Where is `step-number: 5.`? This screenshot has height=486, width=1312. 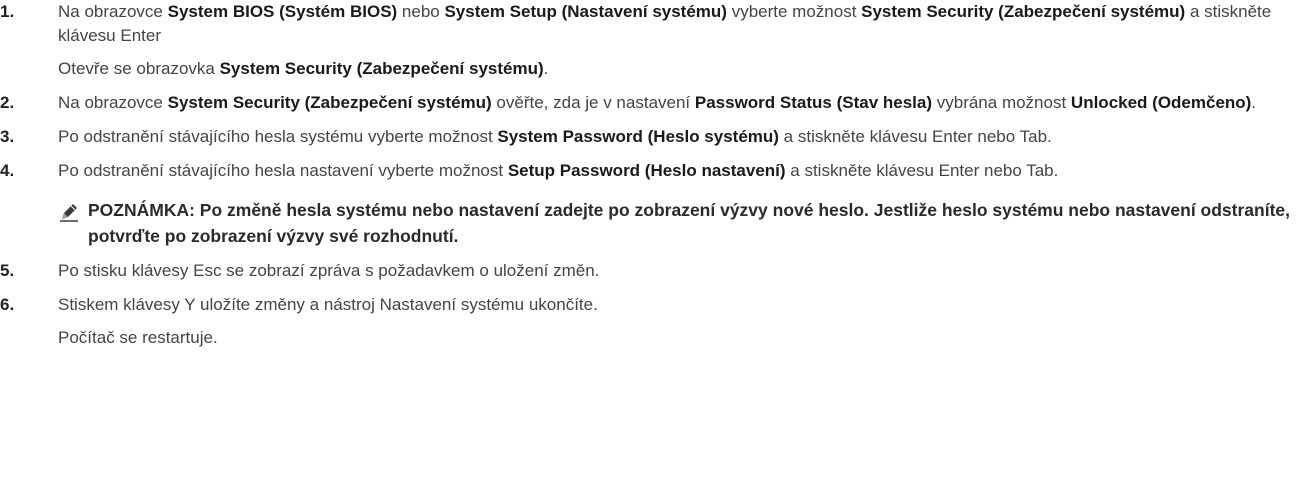
step-number: 5. is located at coordinates (7, 270).